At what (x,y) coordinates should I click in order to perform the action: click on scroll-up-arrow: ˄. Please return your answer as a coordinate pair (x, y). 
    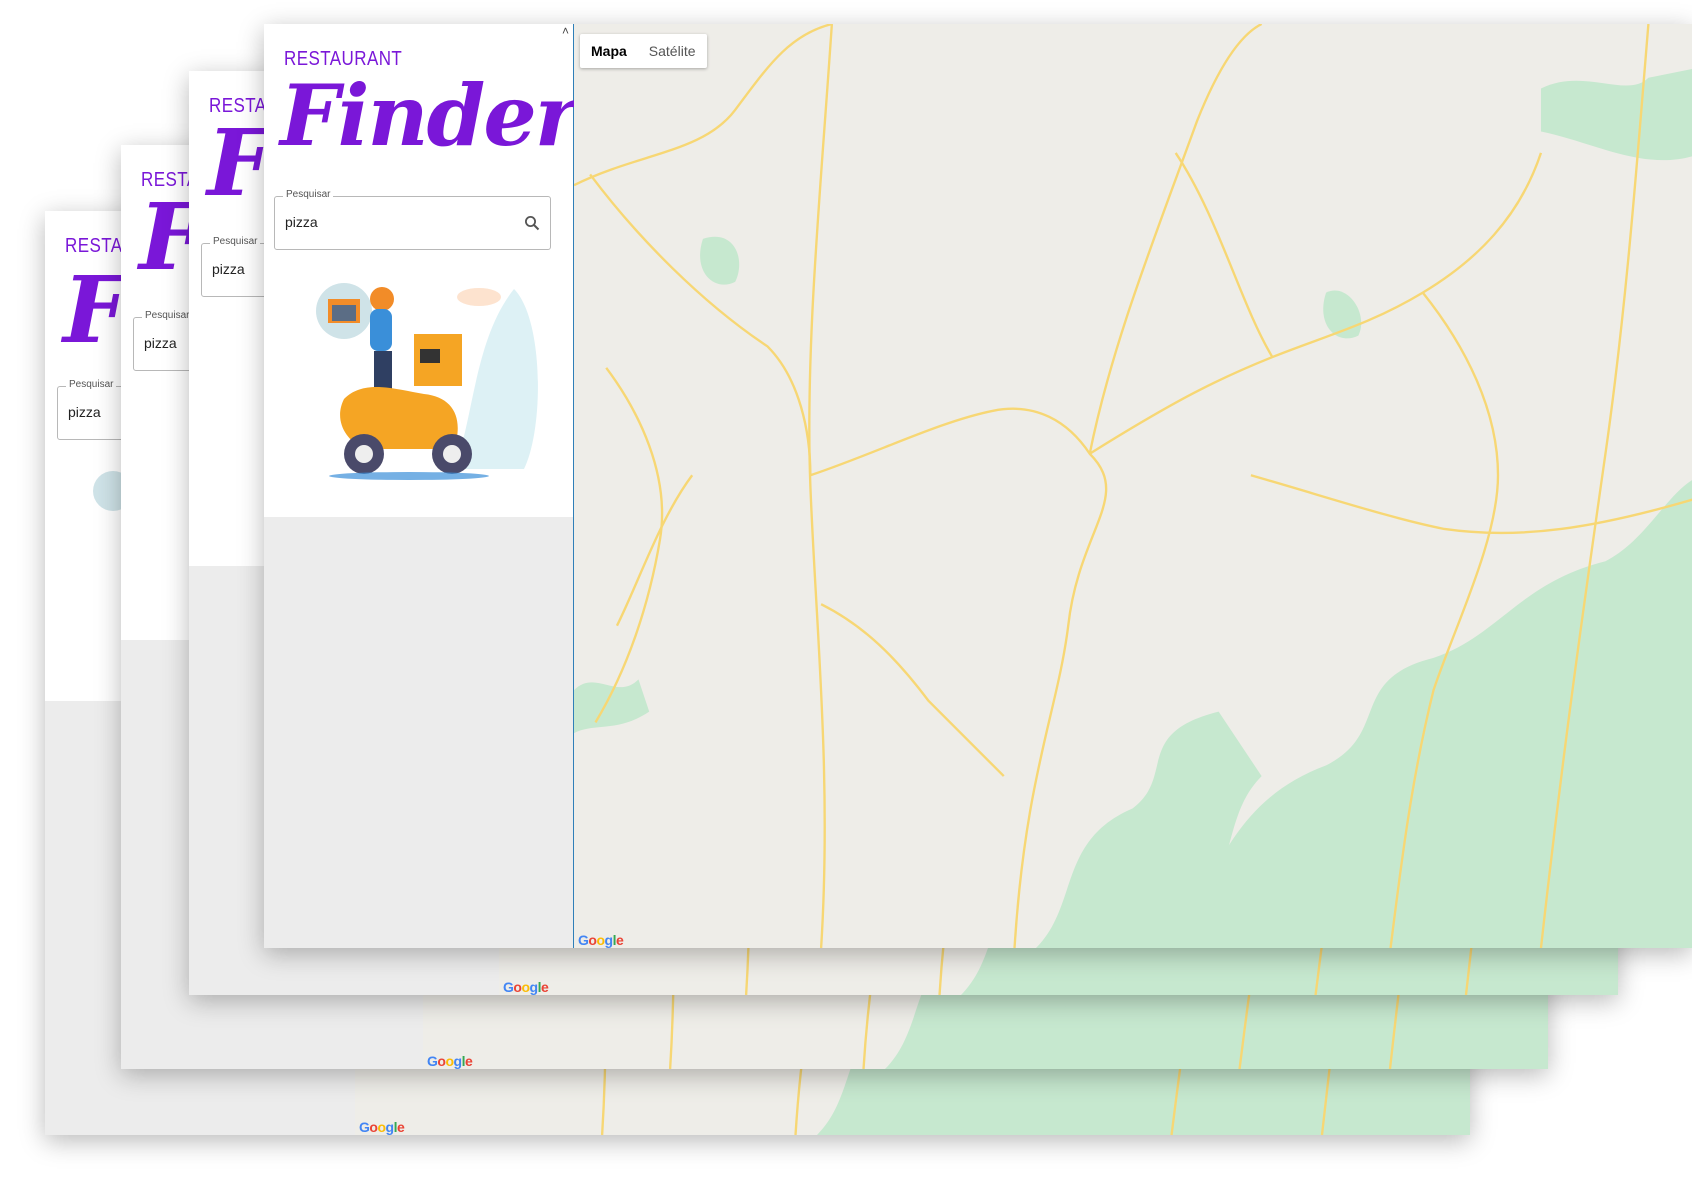
    Looking at the image, I should click on (565, 31).